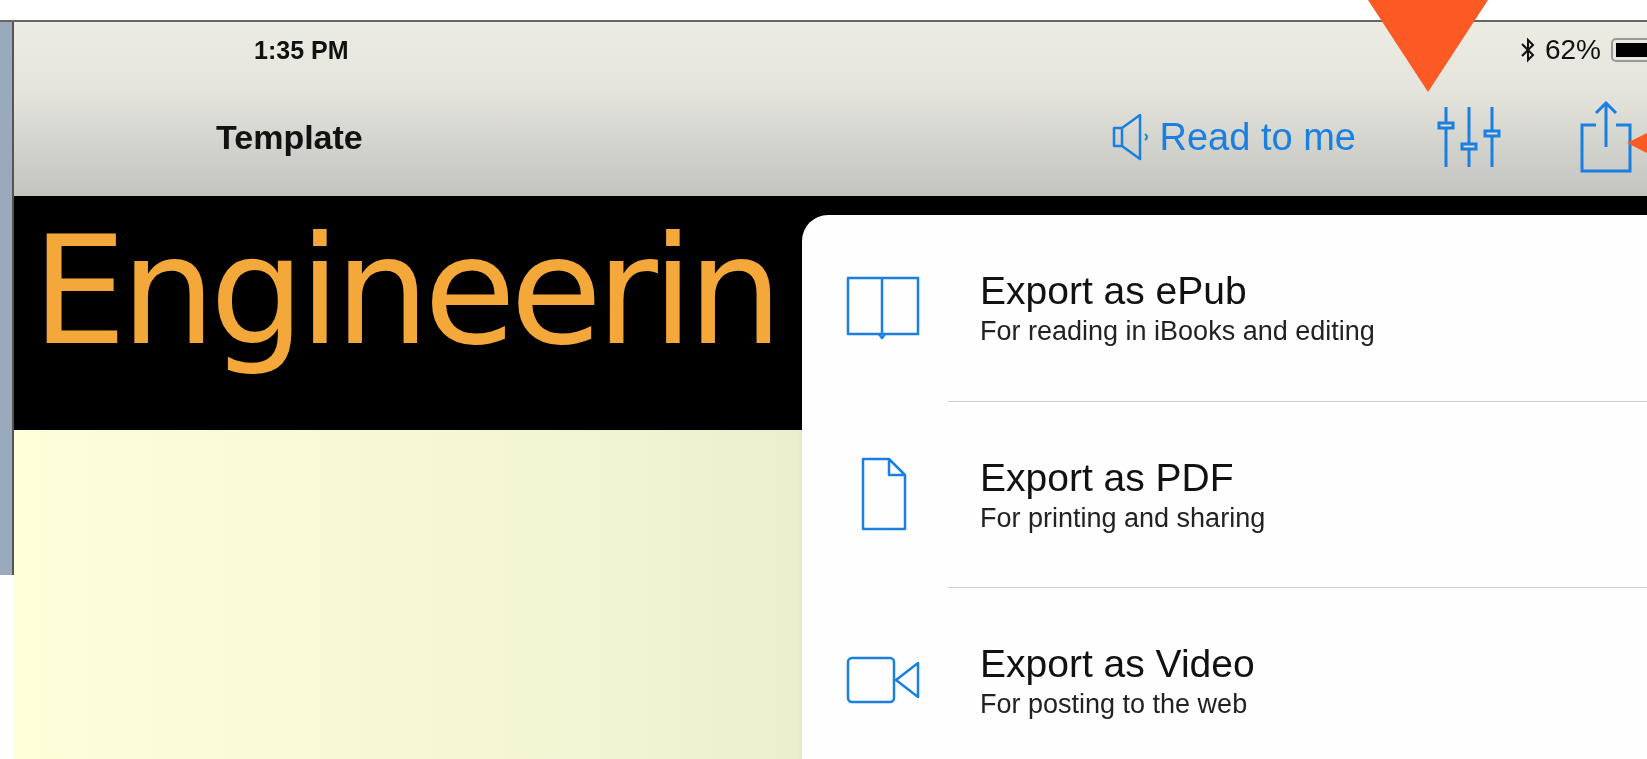 This screenshot has height=759, width=1647. I want to click on annotation-arrow, so click(1637, 143).